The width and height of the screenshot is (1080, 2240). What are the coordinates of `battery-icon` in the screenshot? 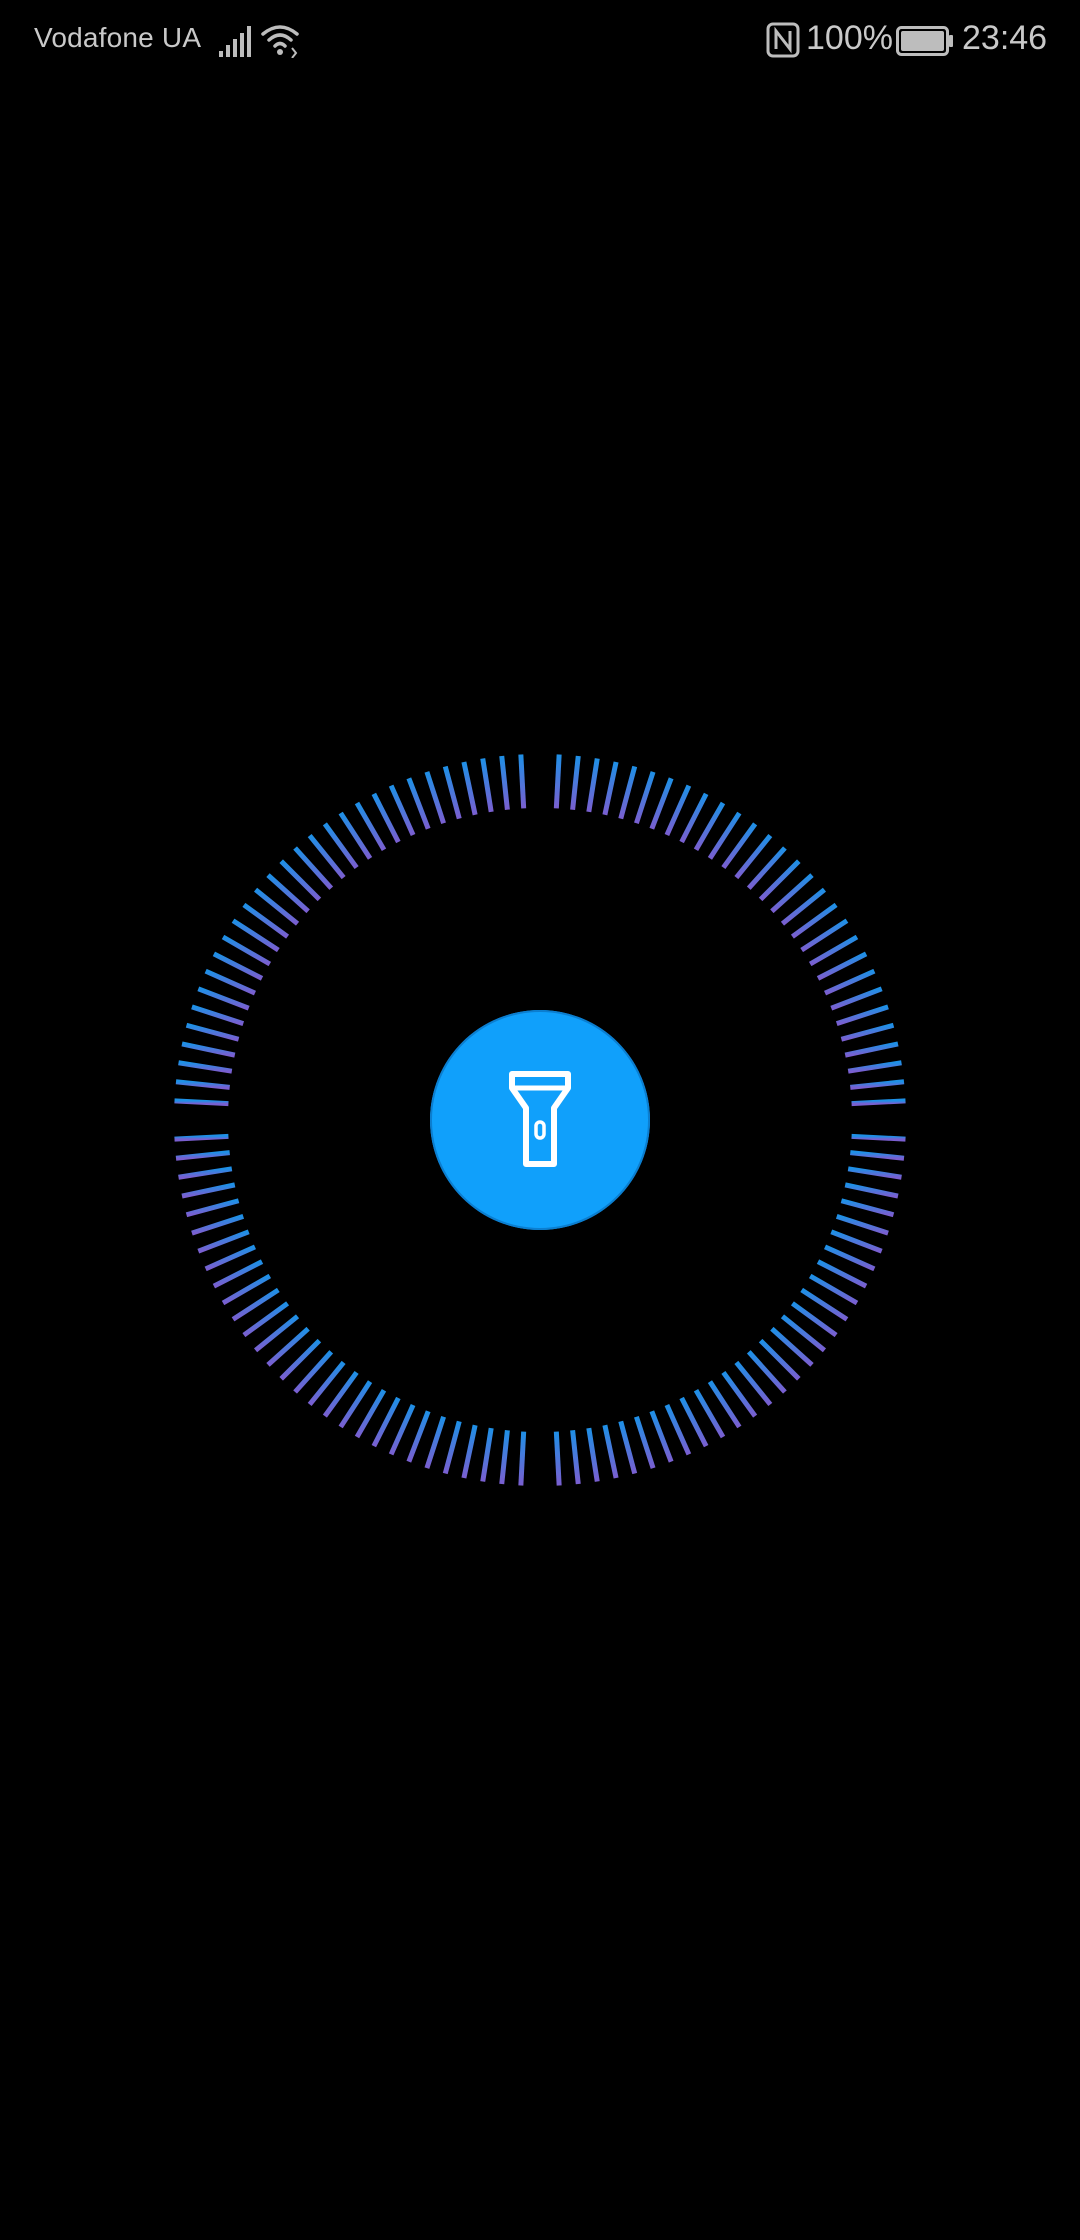 It's located at (924, 41).